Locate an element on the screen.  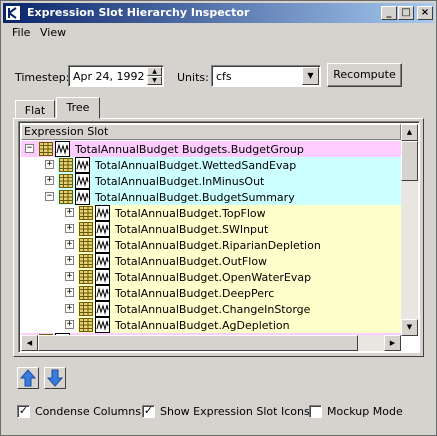
tree-row: + TotalAnnualBudget.OpenWaterEvap is located at coordinates (211, 277).